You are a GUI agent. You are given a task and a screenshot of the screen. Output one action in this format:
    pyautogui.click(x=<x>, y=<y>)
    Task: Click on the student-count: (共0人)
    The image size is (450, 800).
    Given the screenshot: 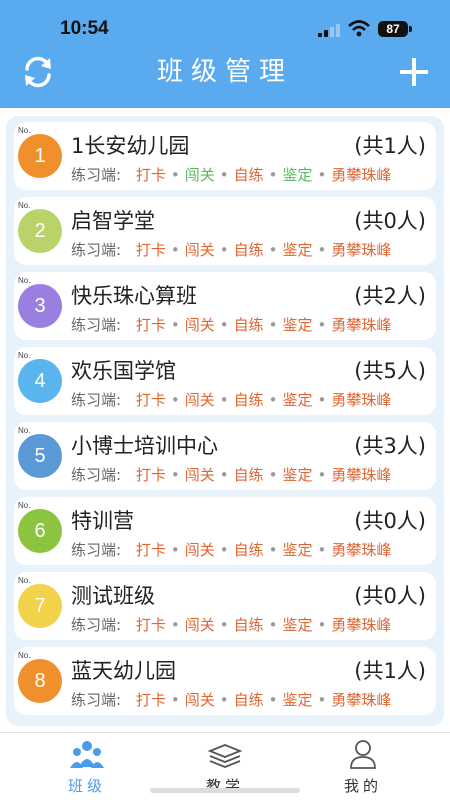 What is the action you would take?
    pyautogui.click(x=390, y=221)
    